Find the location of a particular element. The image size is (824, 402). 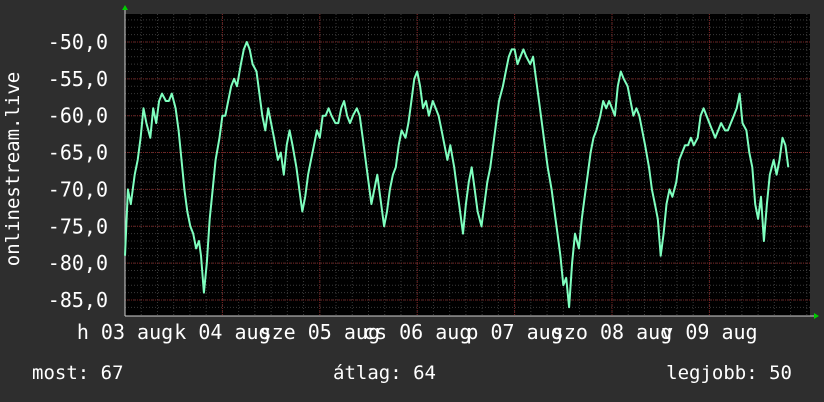

best-value: legjobb: 50 is located at coordinates (729, 373).